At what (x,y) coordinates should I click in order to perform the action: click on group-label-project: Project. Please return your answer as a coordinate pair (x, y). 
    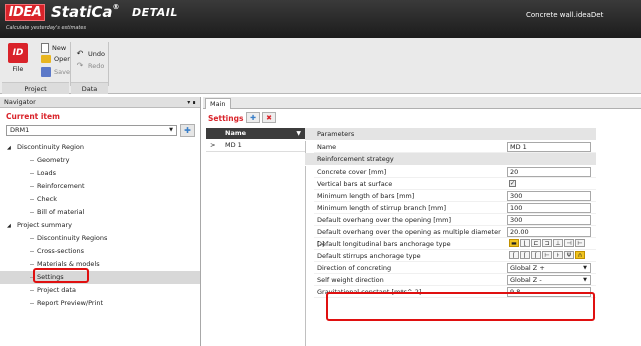
    Looking at the image, I should click on (35, 88).